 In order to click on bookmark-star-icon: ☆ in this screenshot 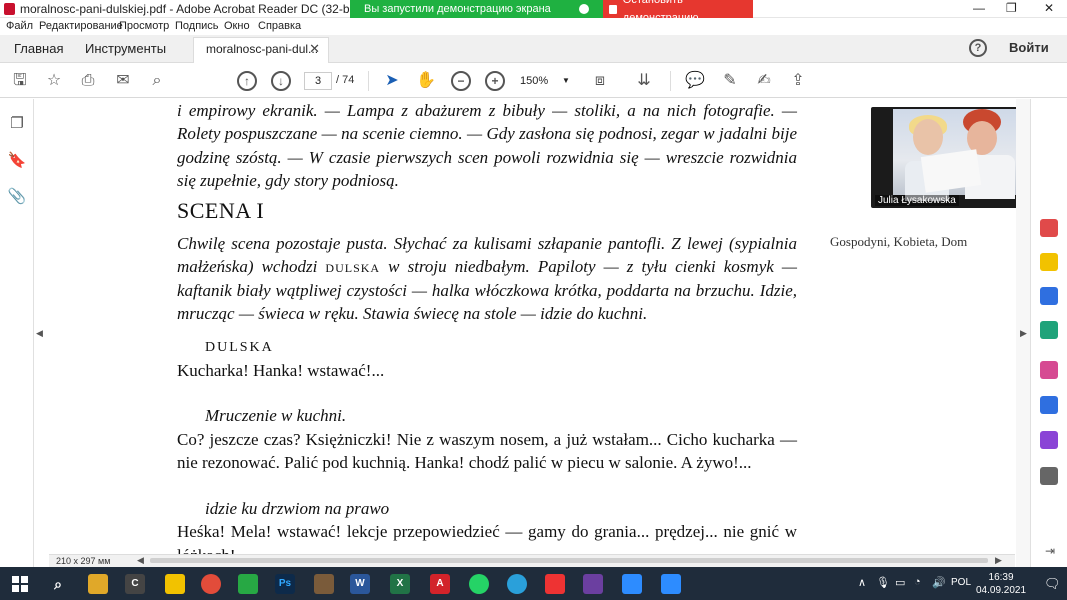, I will do `click(54, 81)`.